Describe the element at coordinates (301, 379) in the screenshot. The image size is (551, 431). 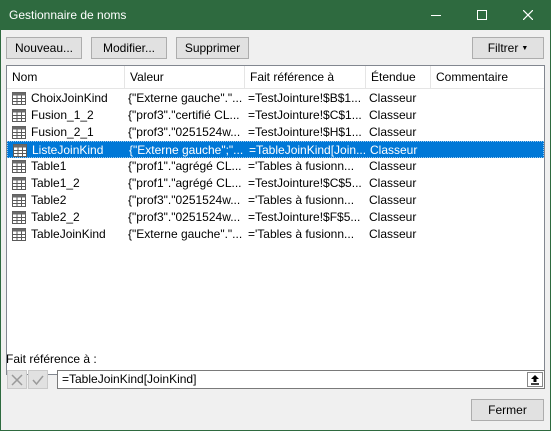
I see `reference-input: =TableJoinKind[JoinKind]` at that location.